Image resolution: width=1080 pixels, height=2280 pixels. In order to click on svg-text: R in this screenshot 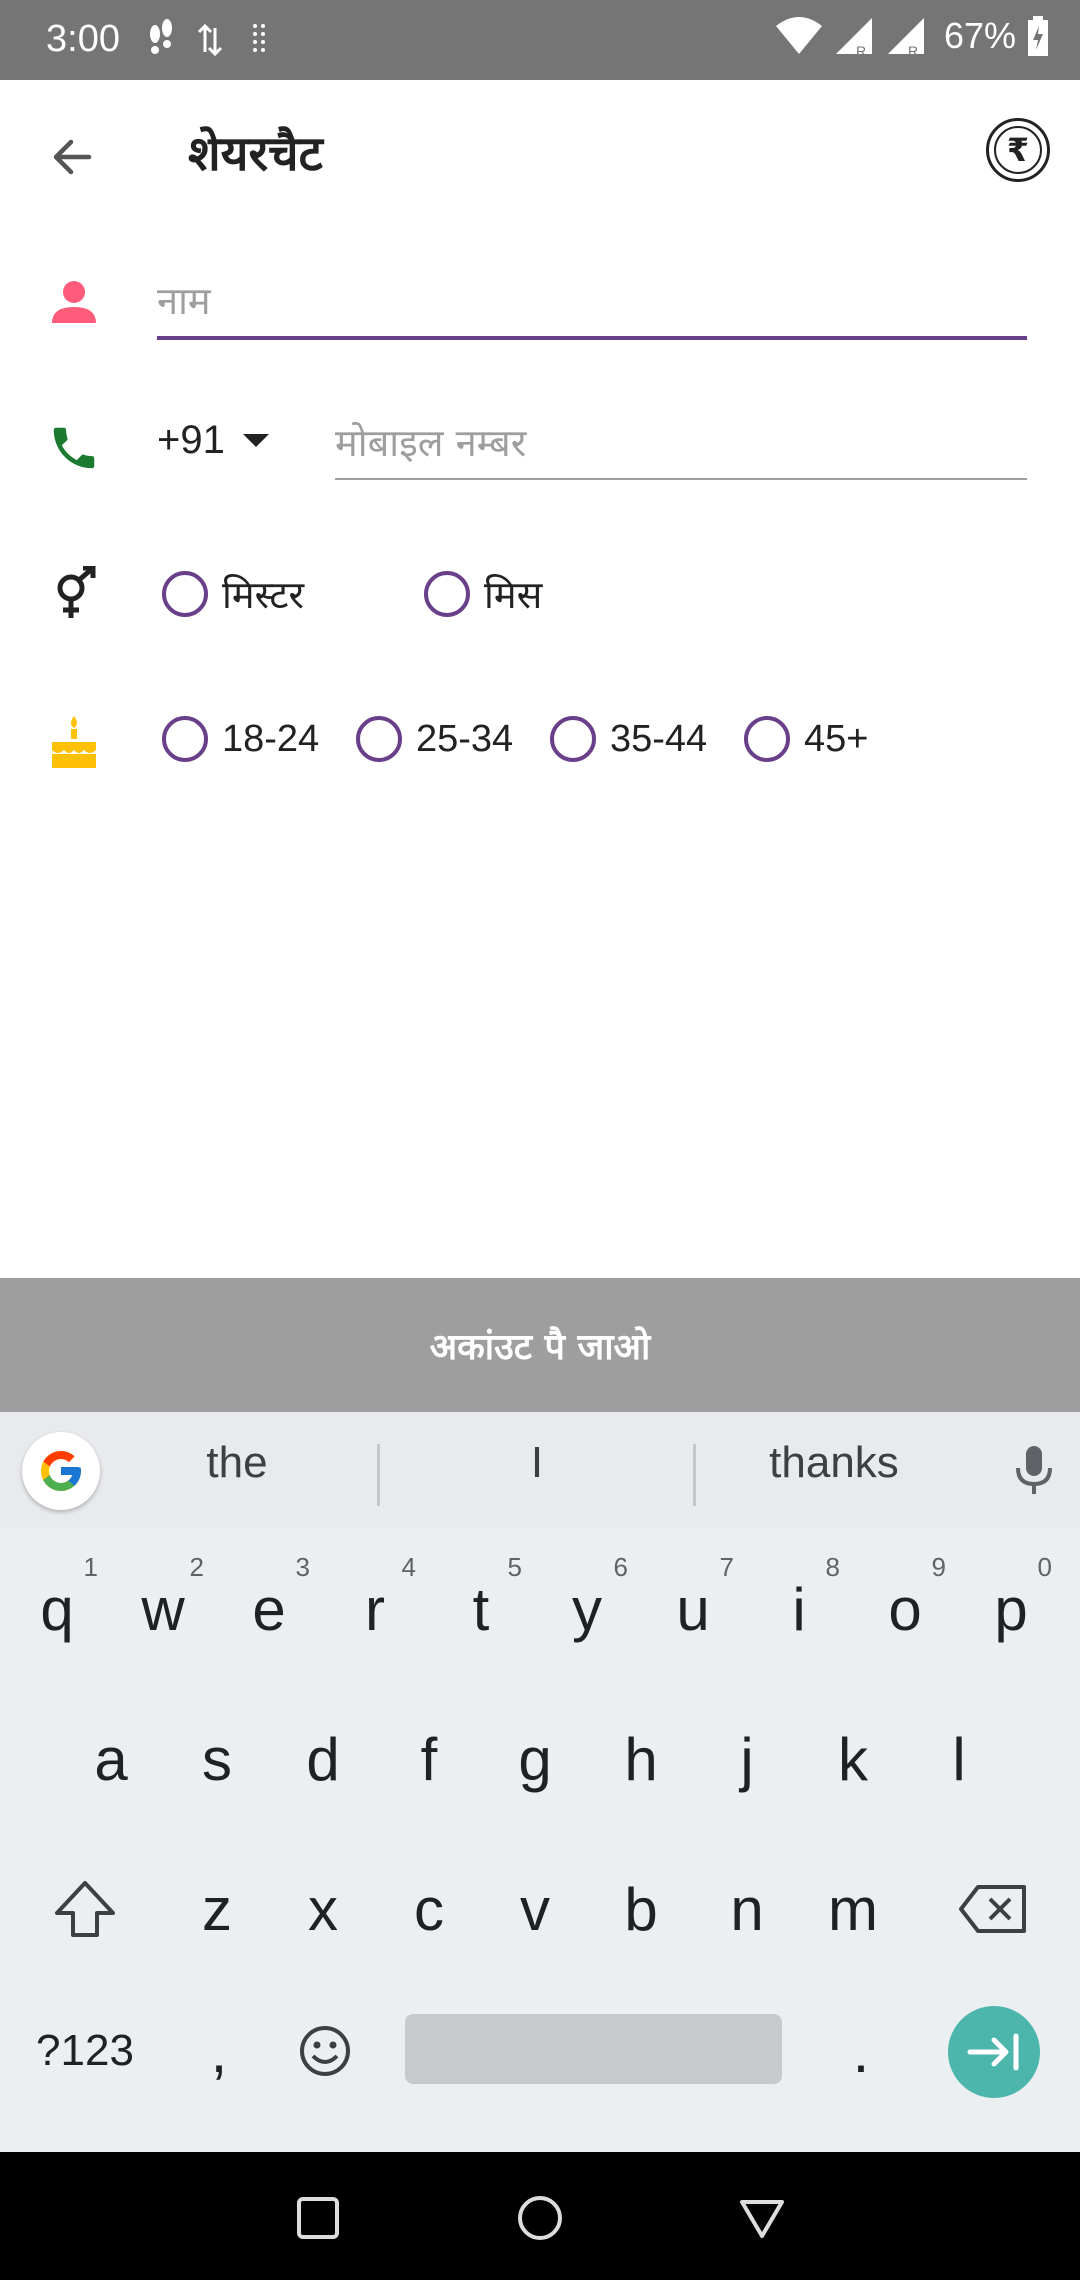, I will do `click(861, 50)`.